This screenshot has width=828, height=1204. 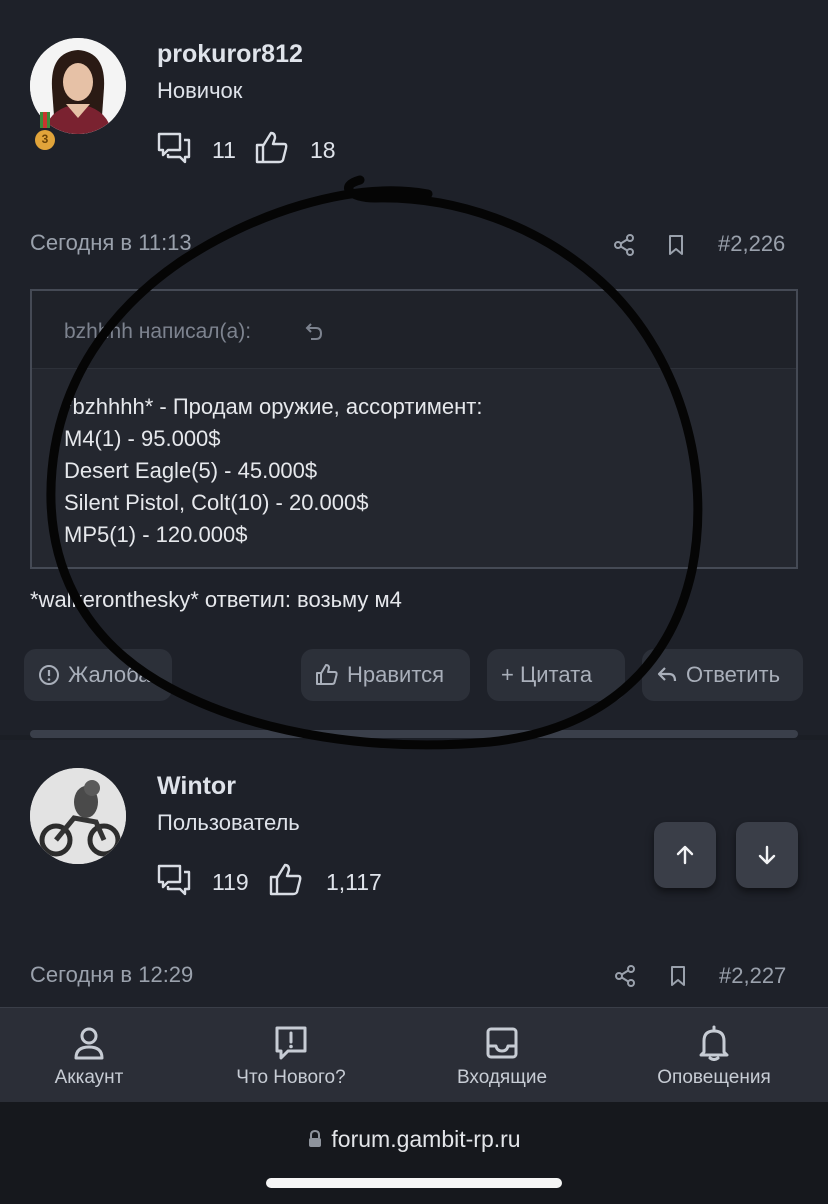 What do you see at coordinates (426, 1139) in the screenshot?
I see `url-text: forum.gambit-rp.ru` at bounding box center [426, 1139].